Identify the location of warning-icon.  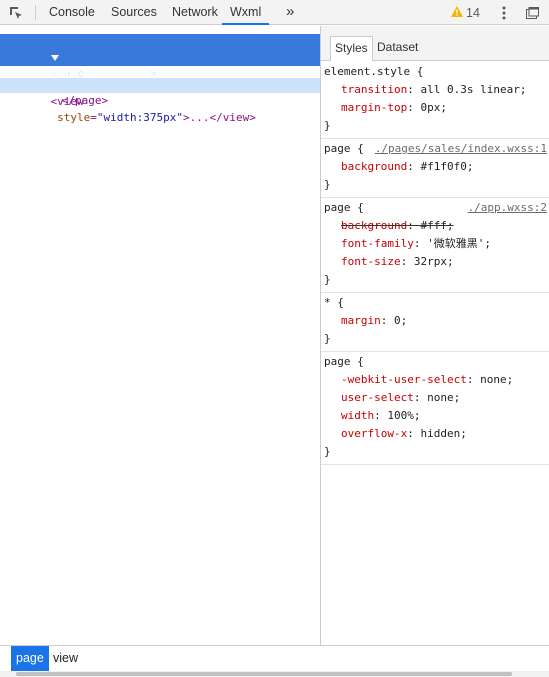
(457, 12).